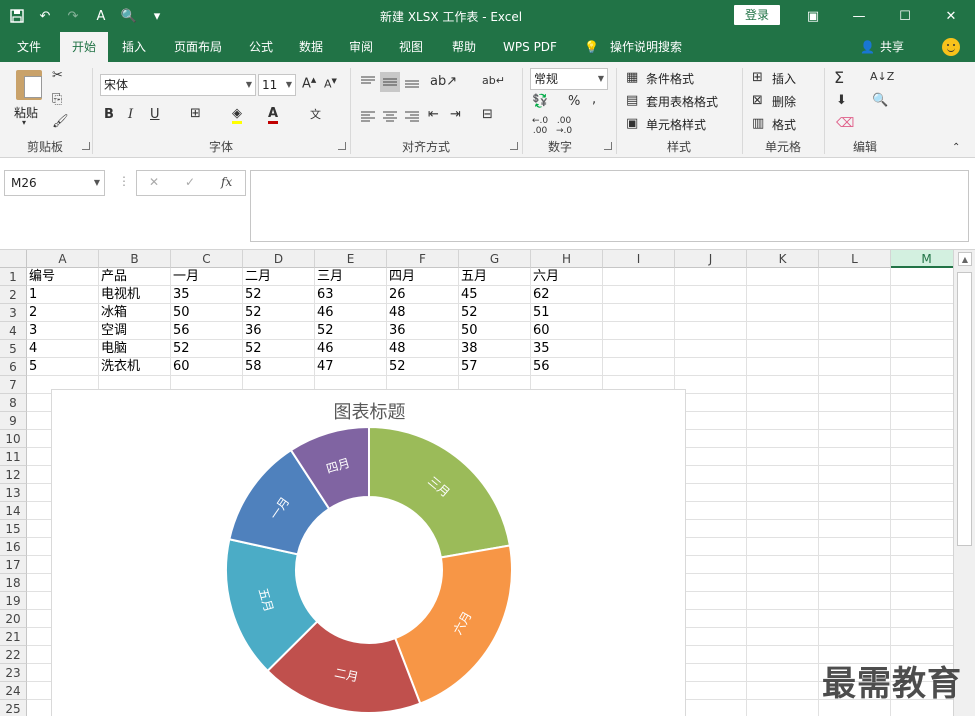 The width and height of the screenshot is (975, 716). I want to click on collapse-ribbon-icon: ⌃, so click(956, 147).